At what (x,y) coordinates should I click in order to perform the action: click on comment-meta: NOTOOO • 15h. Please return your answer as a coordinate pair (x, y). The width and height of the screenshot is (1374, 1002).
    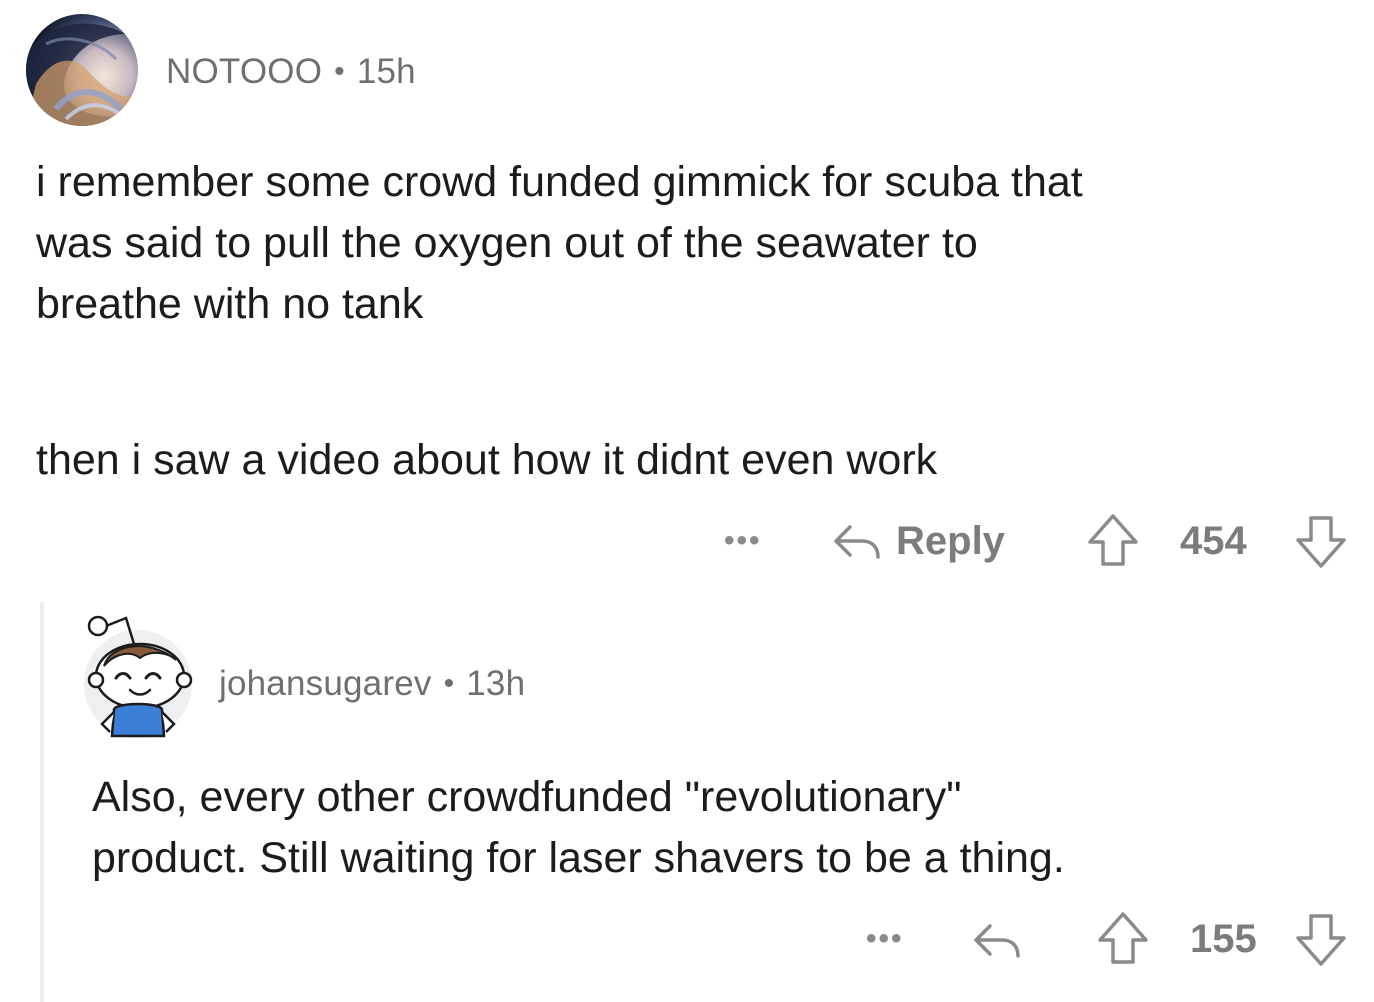
    Looking at the image, I should click on (291, 72).